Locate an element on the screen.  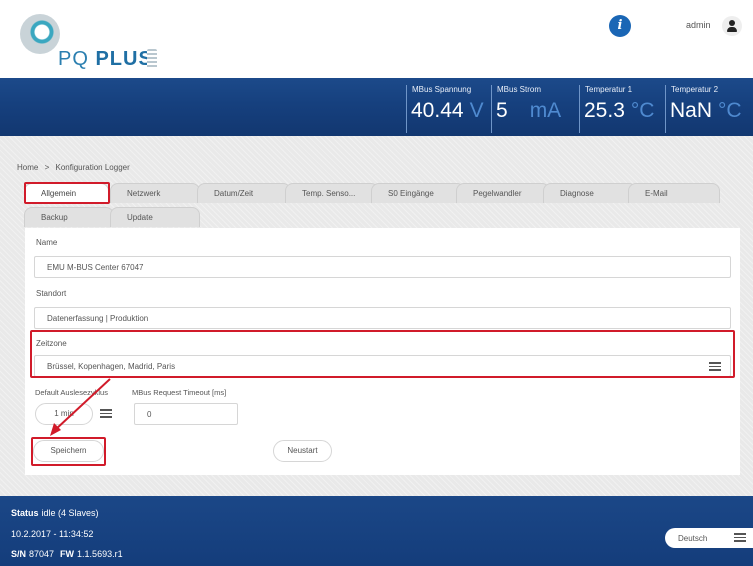
metric-temperatur-1: Temperatur 1 25.3 °C is located at coordinates (621, 109).